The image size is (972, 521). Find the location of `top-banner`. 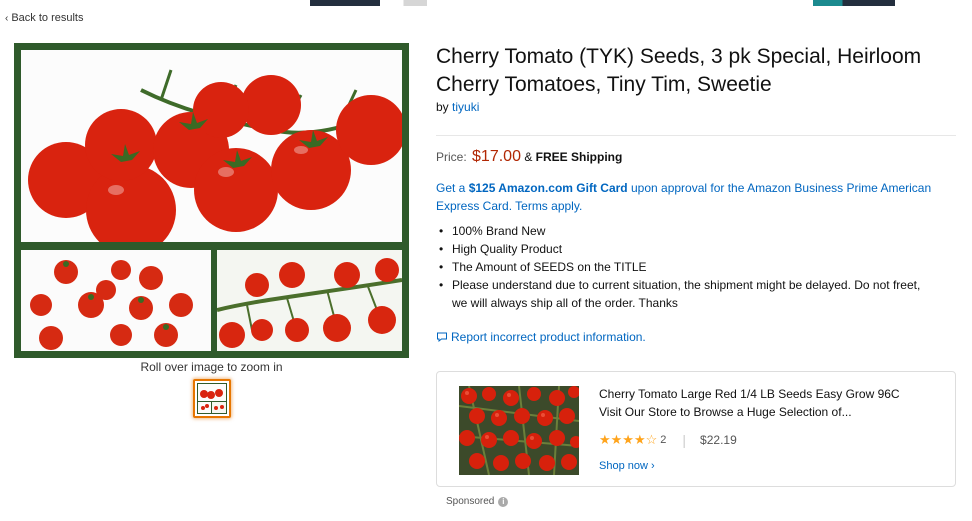

top-banner is located at coordinates (602, 3).